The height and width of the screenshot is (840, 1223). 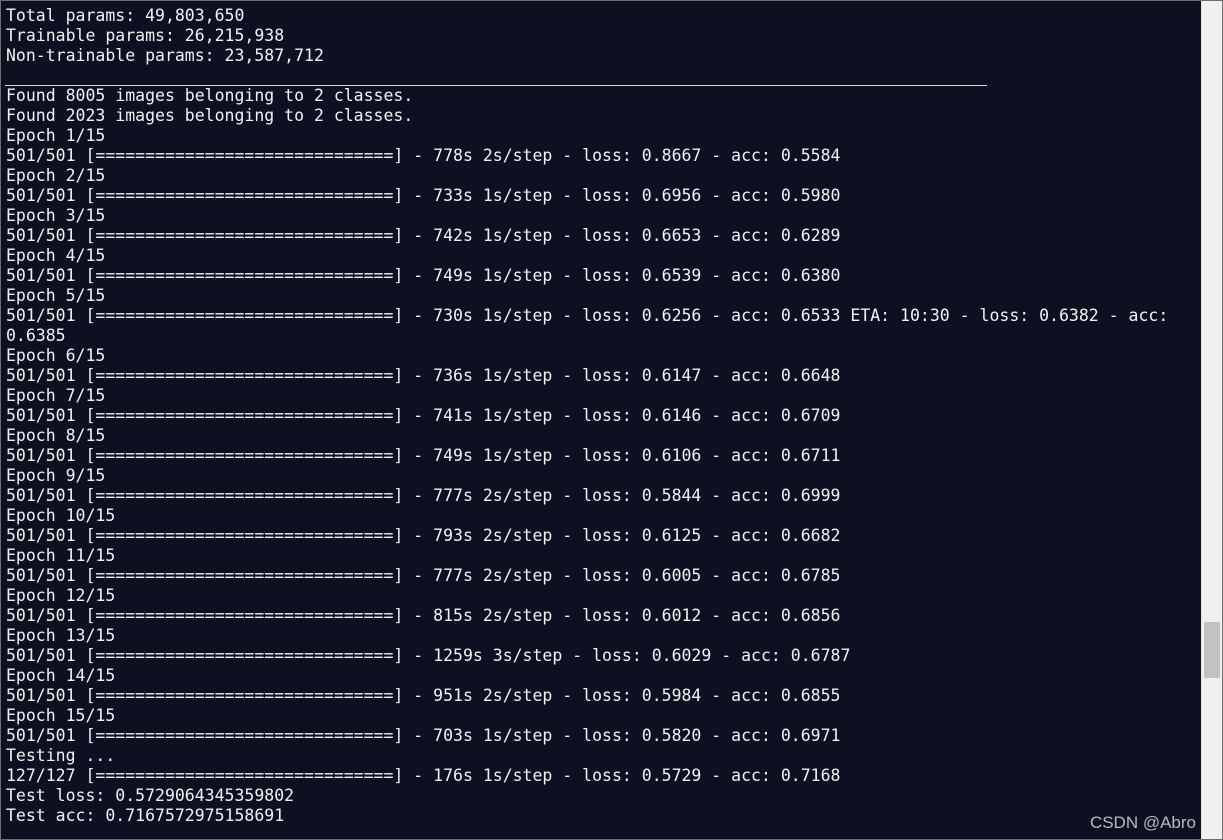 What do you see at coordinates (145, 35) in the screenshot?
I see `terminal-line: Trainable params: 26,215,938` at bounding box center [145, 35].